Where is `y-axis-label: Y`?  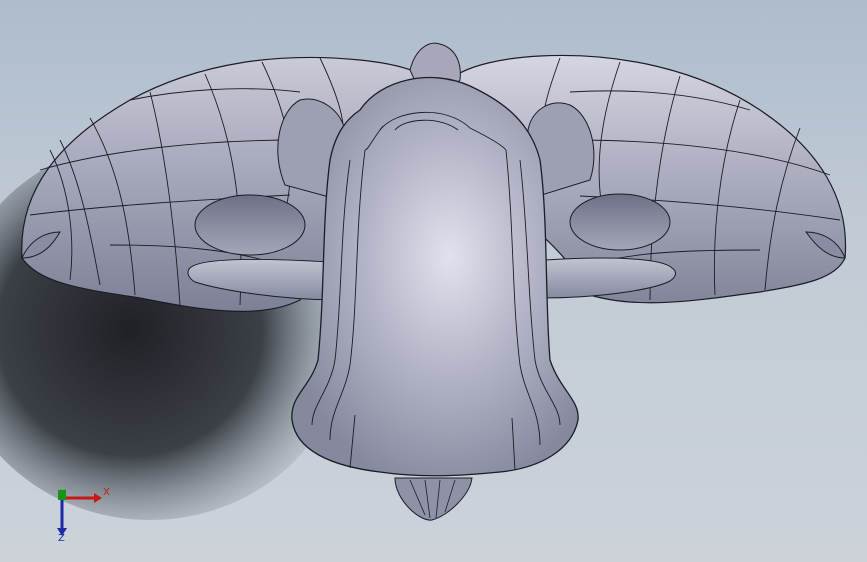
y-axis-label: Y is located at coordinates (62, 492).